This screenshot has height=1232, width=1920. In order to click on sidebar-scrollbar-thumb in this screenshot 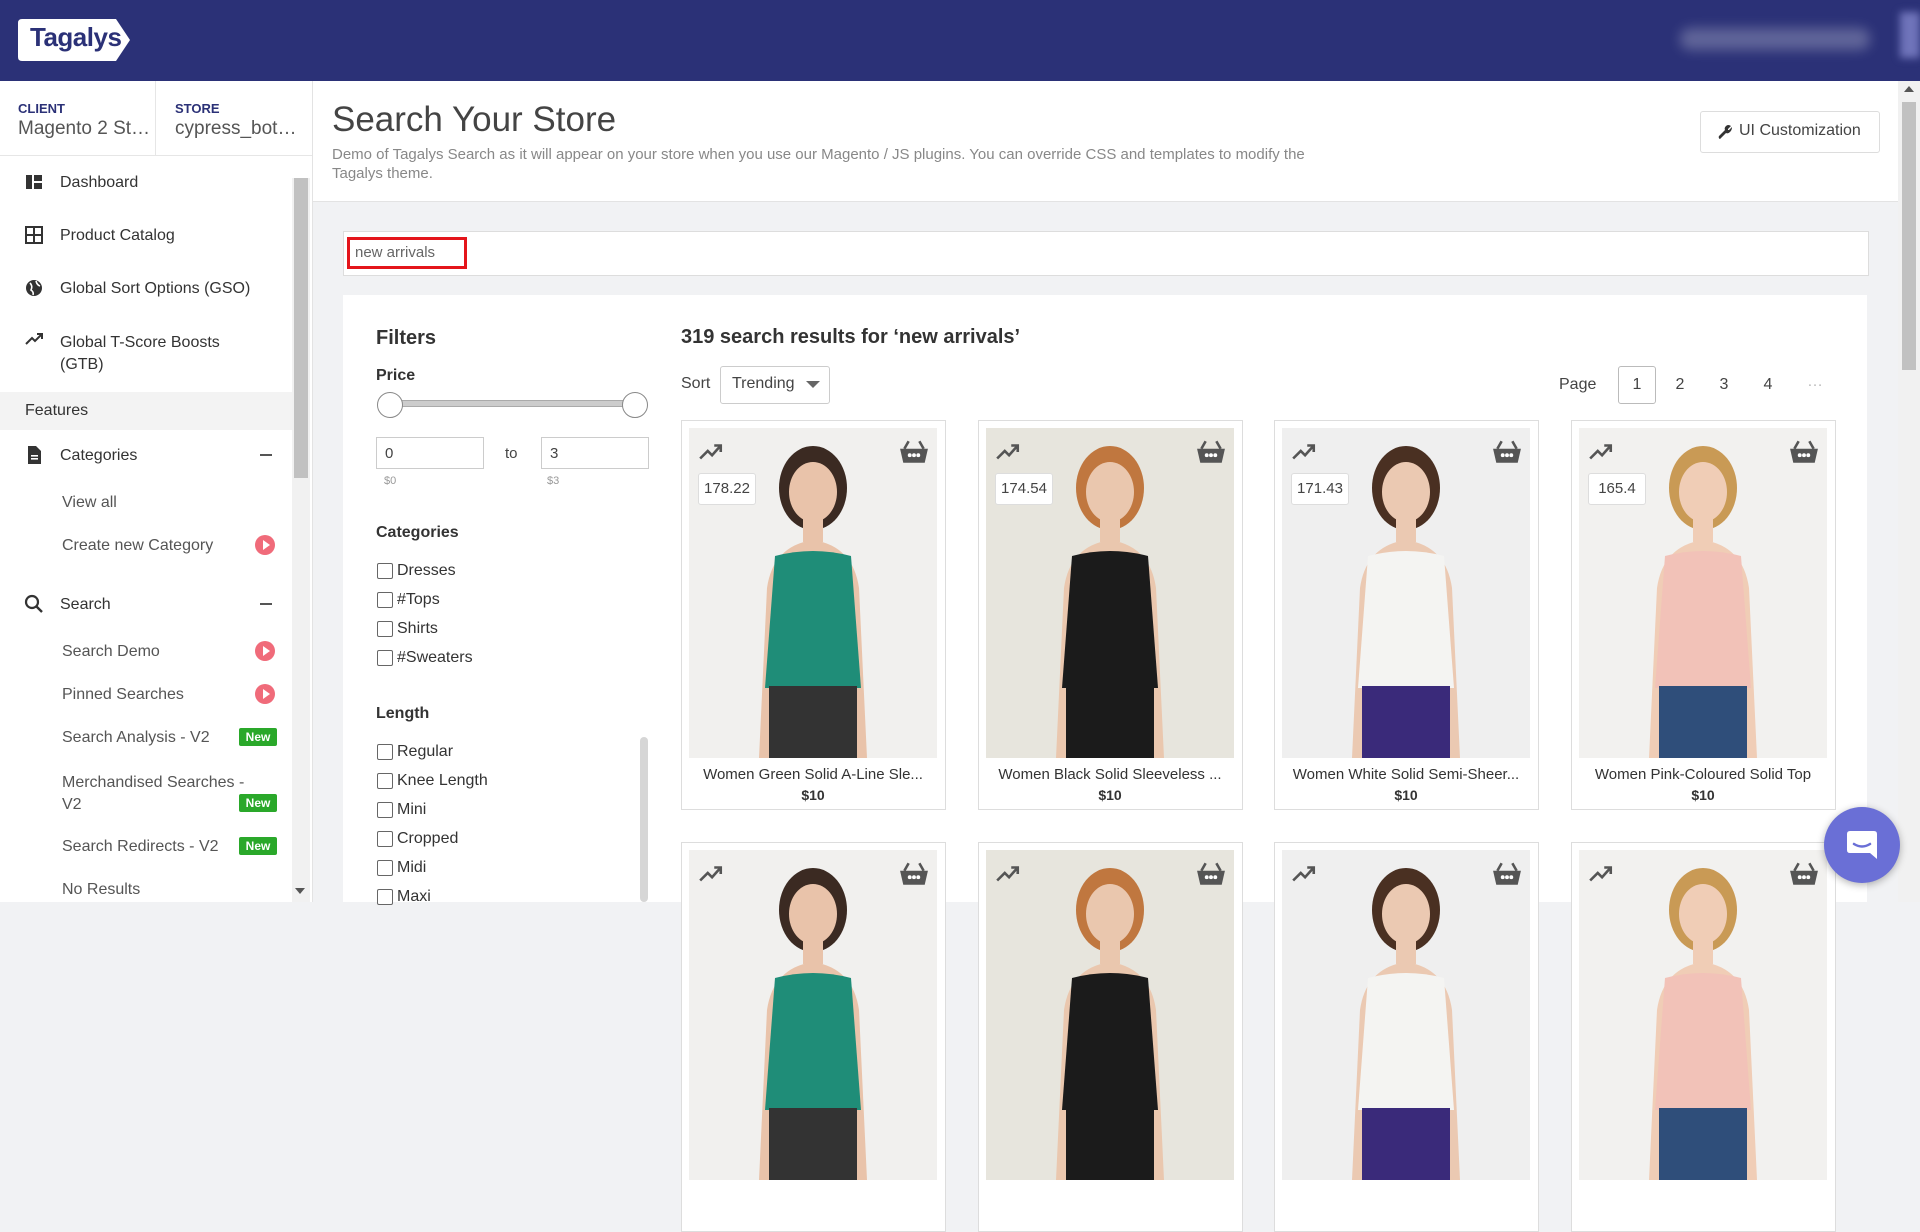, I will do `click(301, 328)`.